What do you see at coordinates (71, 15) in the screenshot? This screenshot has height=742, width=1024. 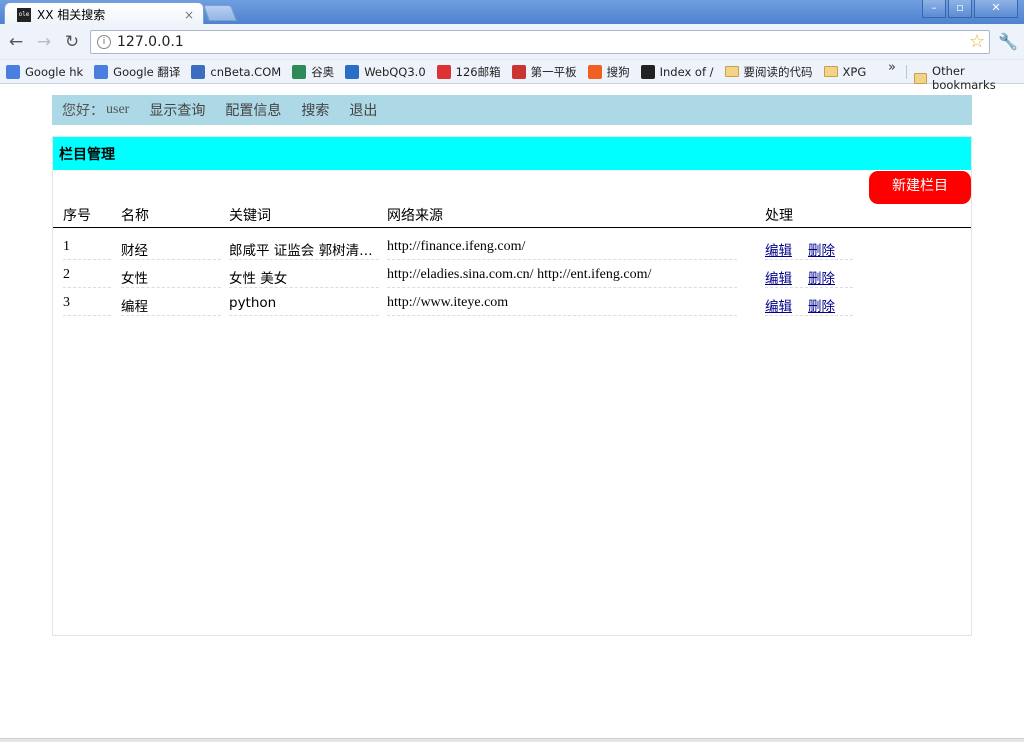 I see `tab-title: XX 相关搜索` at bounding box center [71, 15].